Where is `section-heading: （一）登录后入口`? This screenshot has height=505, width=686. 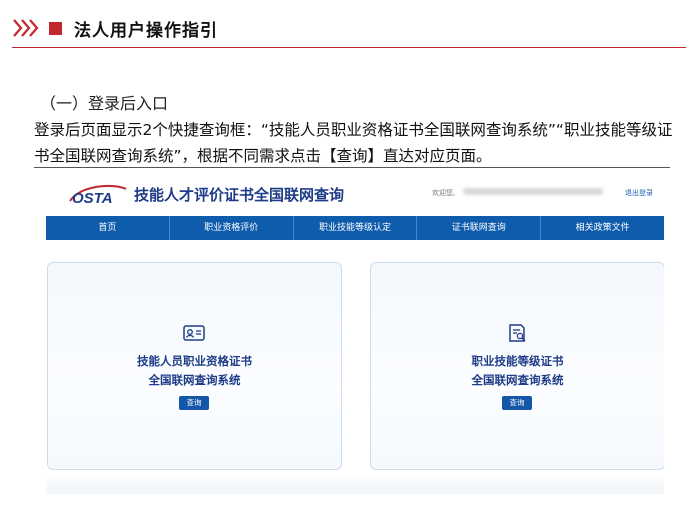 section-heading: （一）登录后入口 is located at coordinates (104, 103).